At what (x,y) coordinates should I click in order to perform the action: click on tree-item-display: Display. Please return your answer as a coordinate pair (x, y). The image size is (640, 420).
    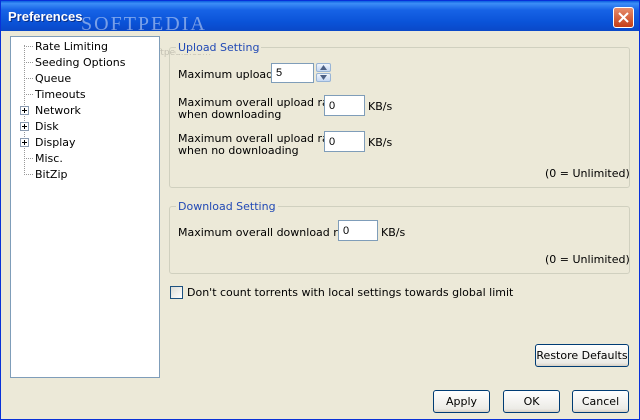
    Looking at the image, I should click on (85, 142).